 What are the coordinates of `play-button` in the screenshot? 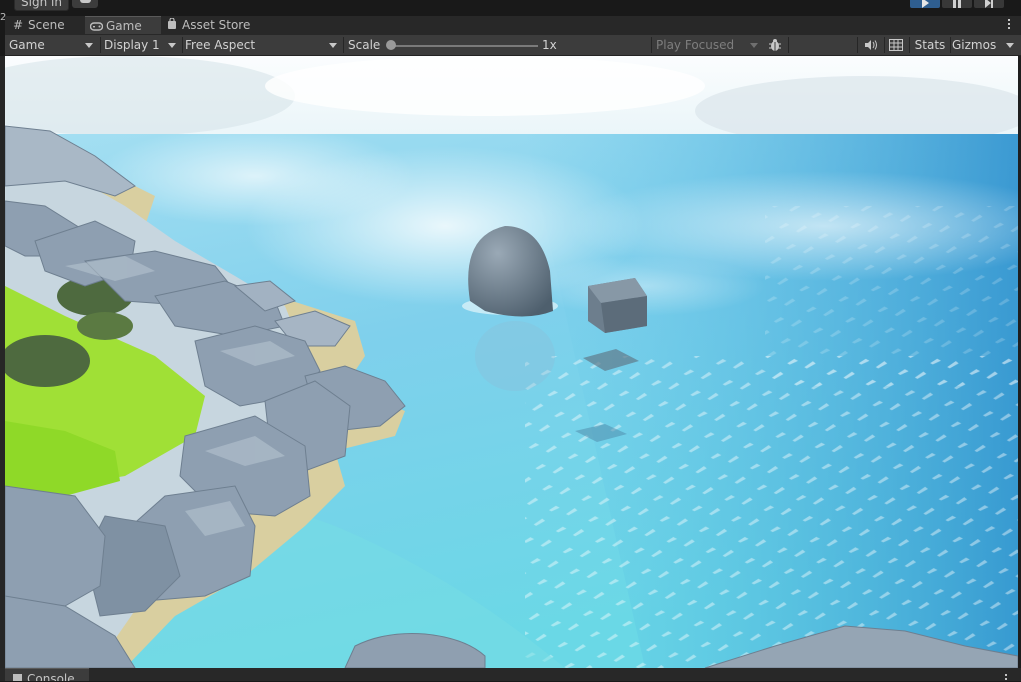 It's located at (925, 4).